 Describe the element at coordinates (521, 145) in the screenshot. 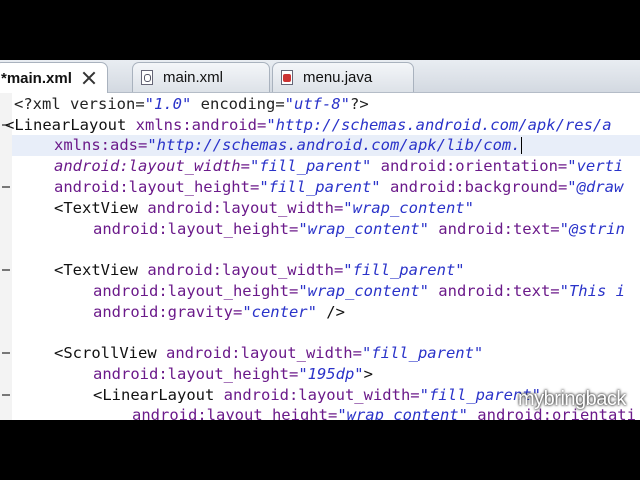

I see `text-cursor` at that location.